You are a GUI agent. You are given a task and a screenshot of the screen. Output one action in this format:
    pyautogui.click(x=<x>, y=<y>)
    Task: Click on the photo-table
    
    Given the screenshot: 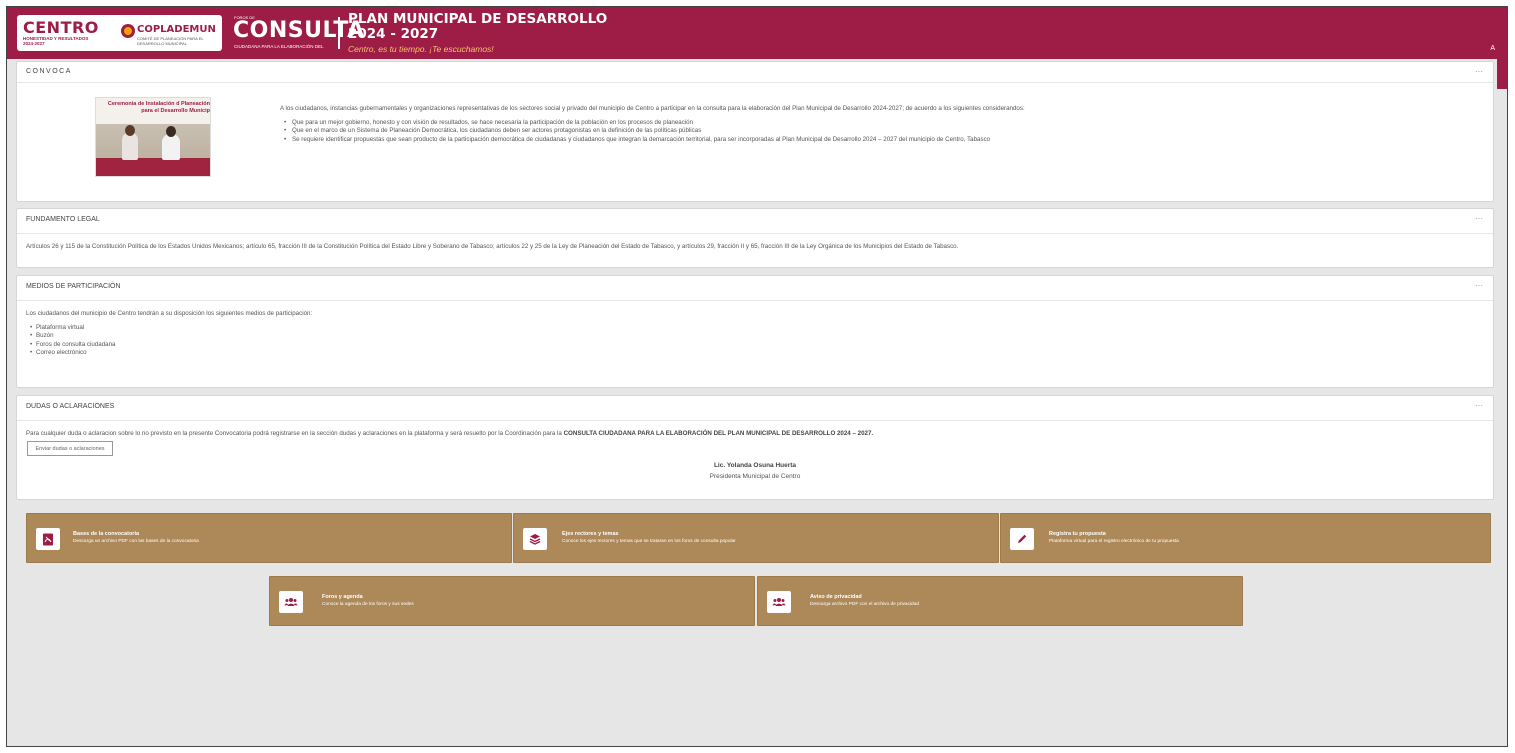 What is the action you would take?
    pyautogui.click(x=153, y=167)
    